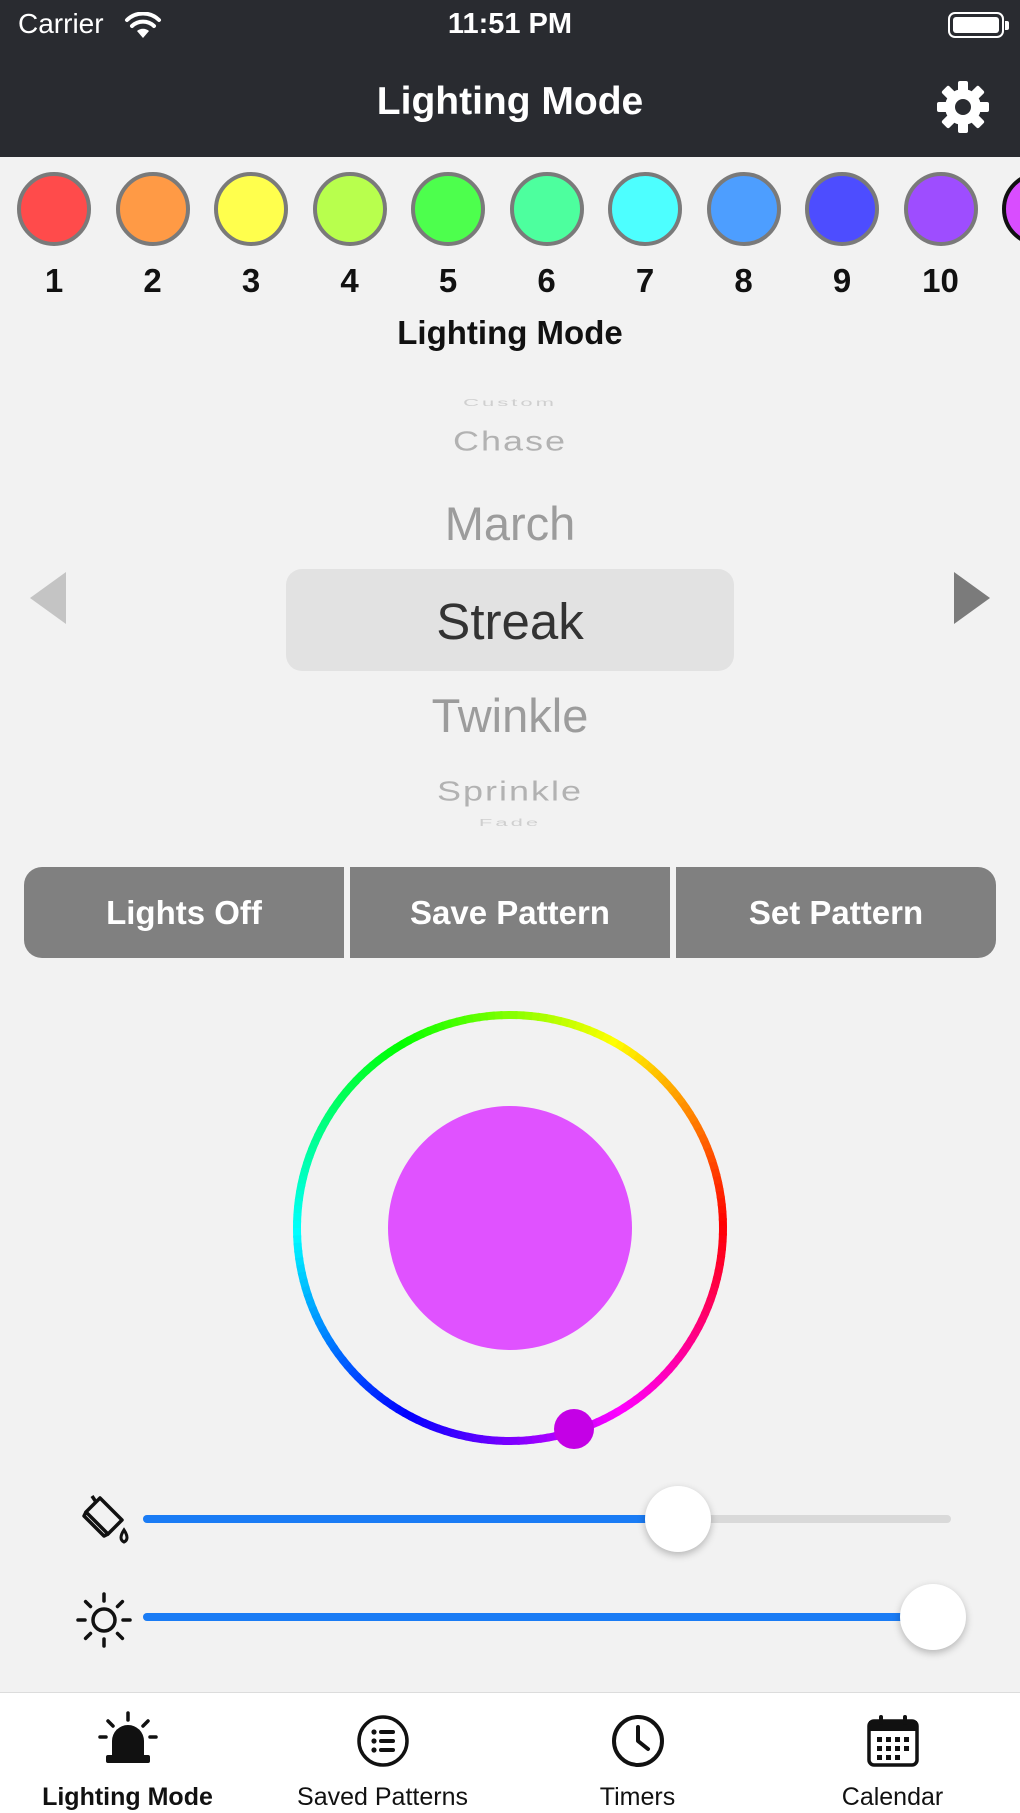 The image size is (1020, 1813). I want to click on color-swatch-label: 5, so click(448, 280).